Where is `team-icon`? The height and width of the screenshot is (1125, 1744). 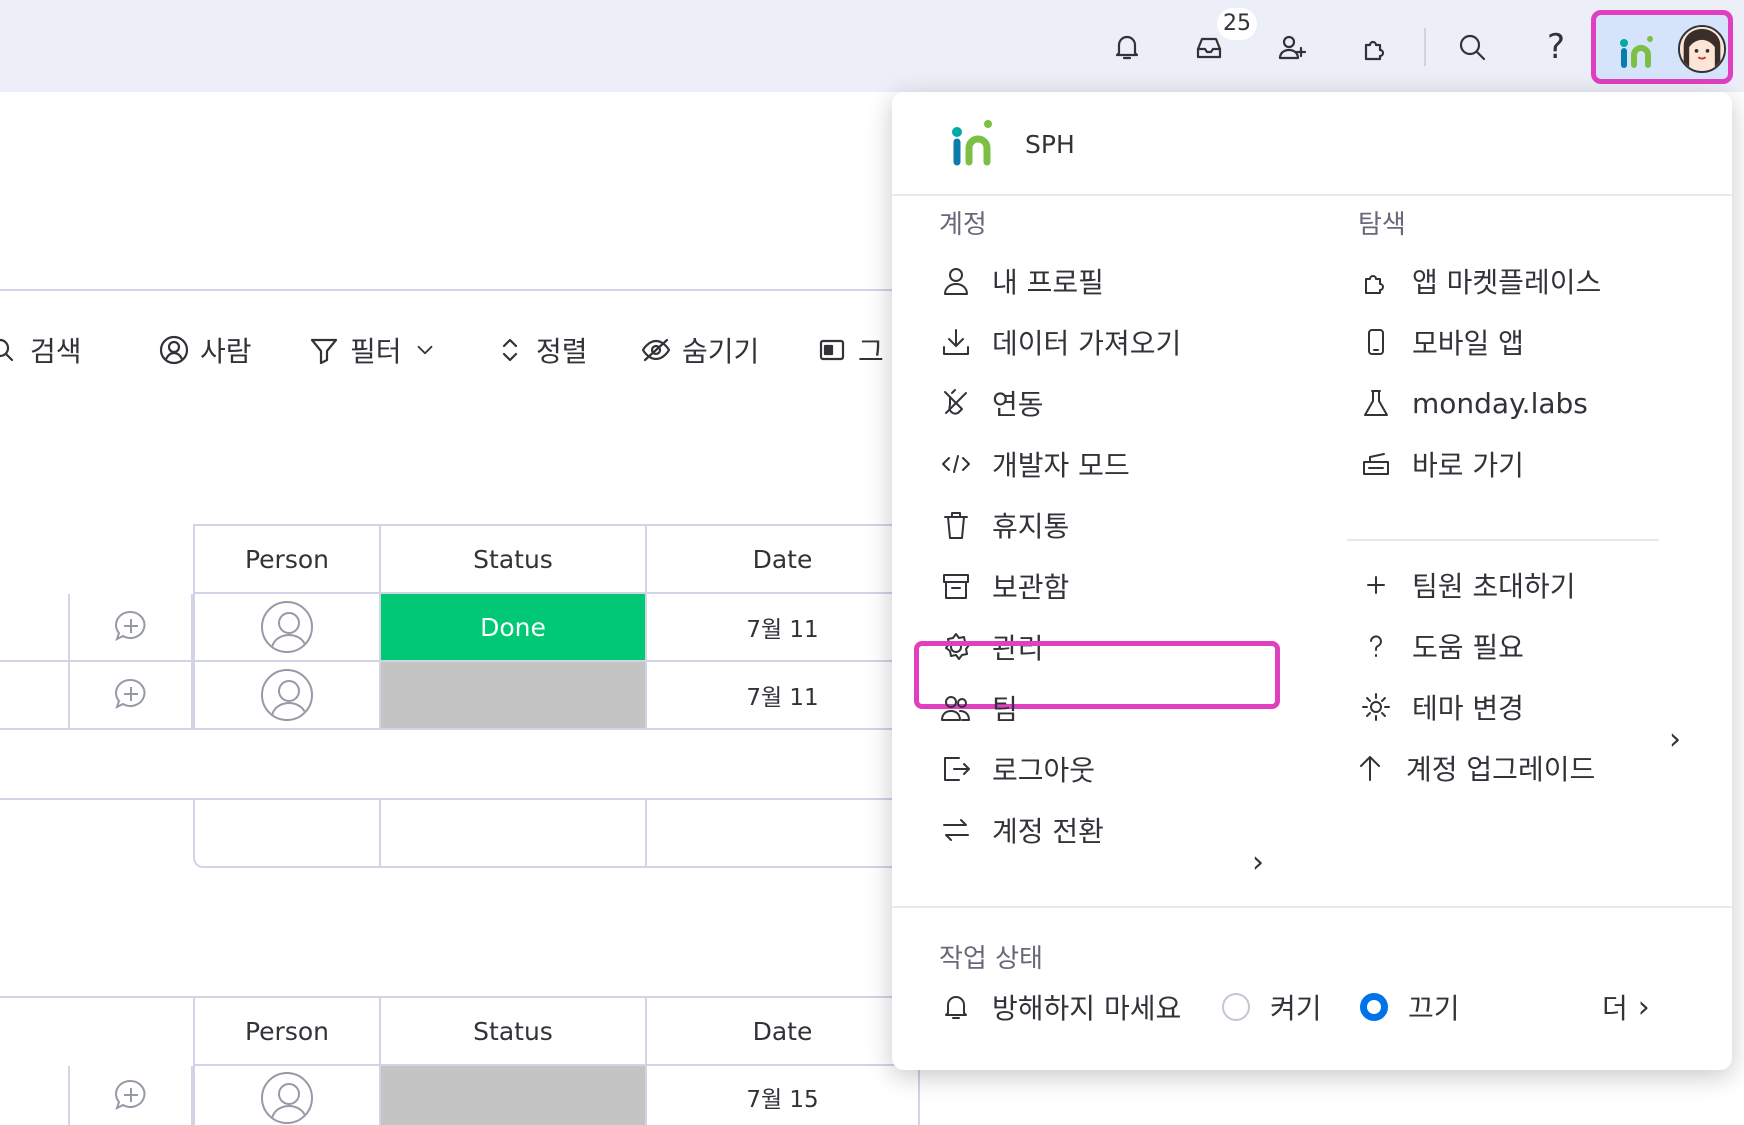
team-icon is located at coordinates (955, 708).